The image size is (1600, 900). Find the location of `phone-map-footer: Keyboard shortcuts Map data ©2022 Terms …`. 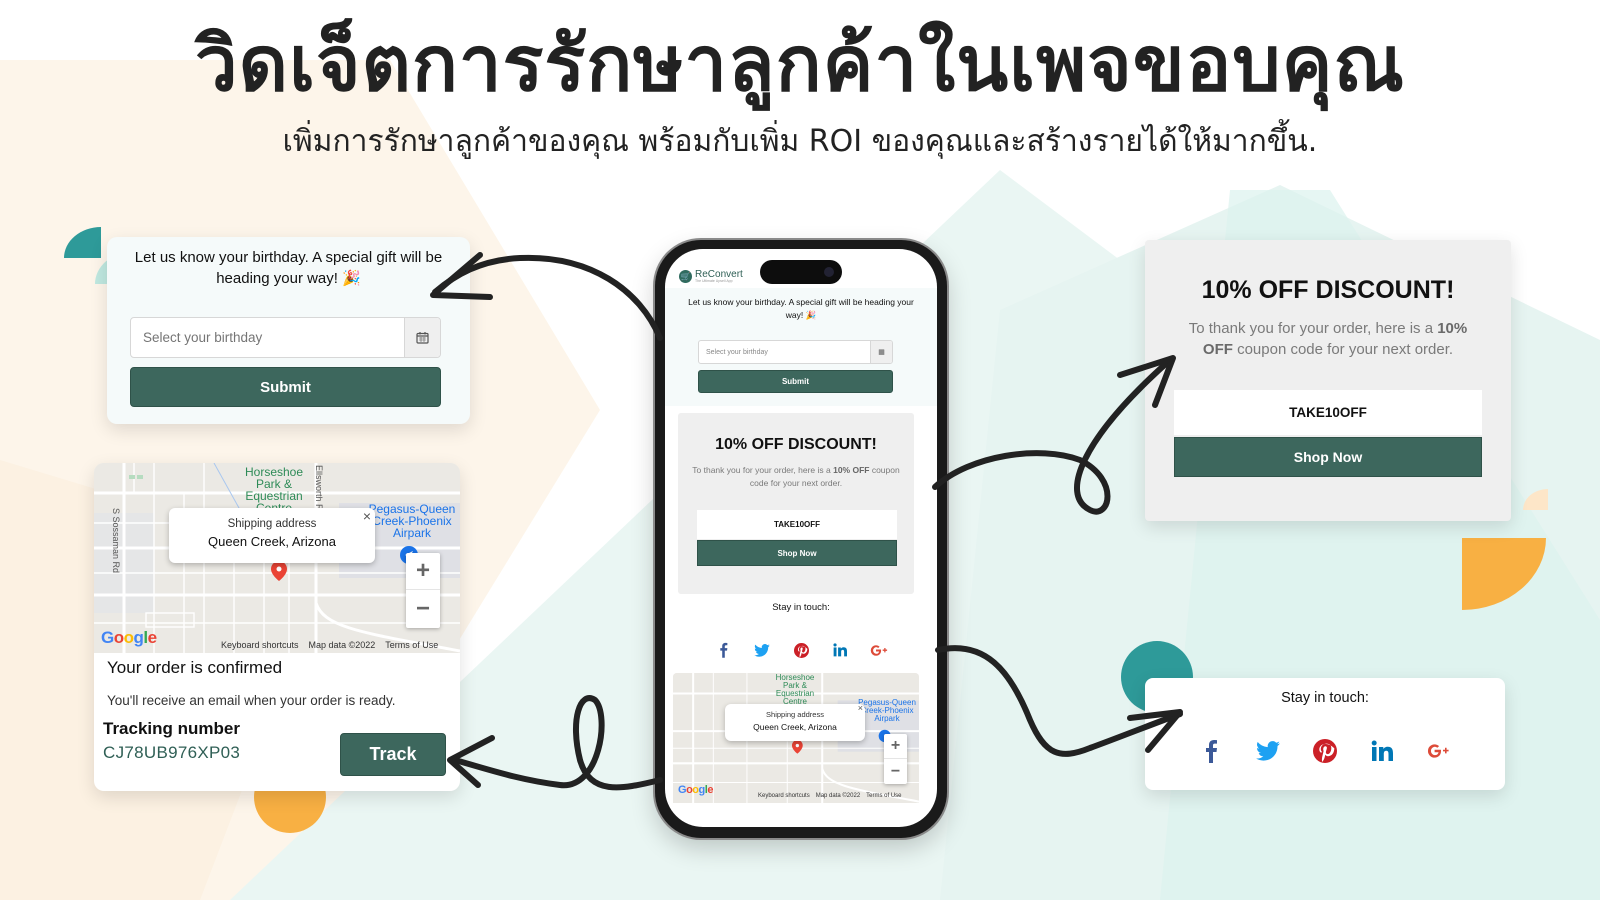

phone-map-footer: Keyboard shortcuts Map data ©2022 Terms … is located at coordinates (830, 796).